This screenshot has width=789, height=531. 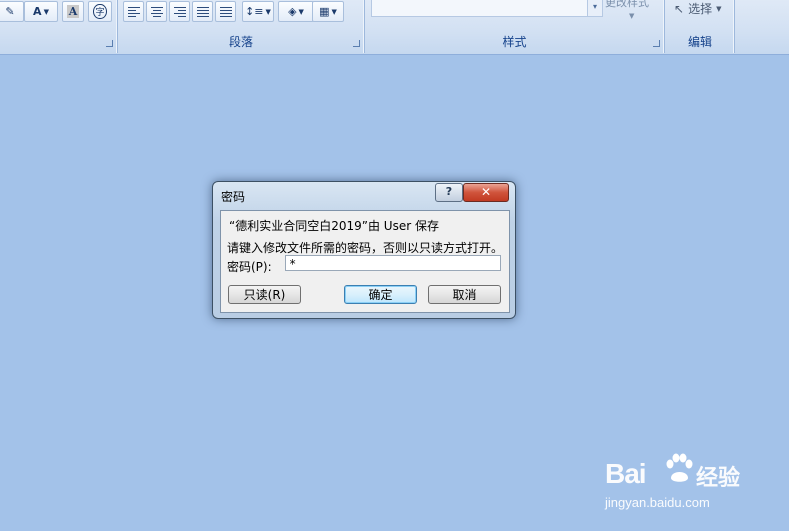 What do you see at coordinates (364, 195) in the screenshot?
I see `dialog-titlebar: 密码 ? ✕` at bounding box center [364, 195].